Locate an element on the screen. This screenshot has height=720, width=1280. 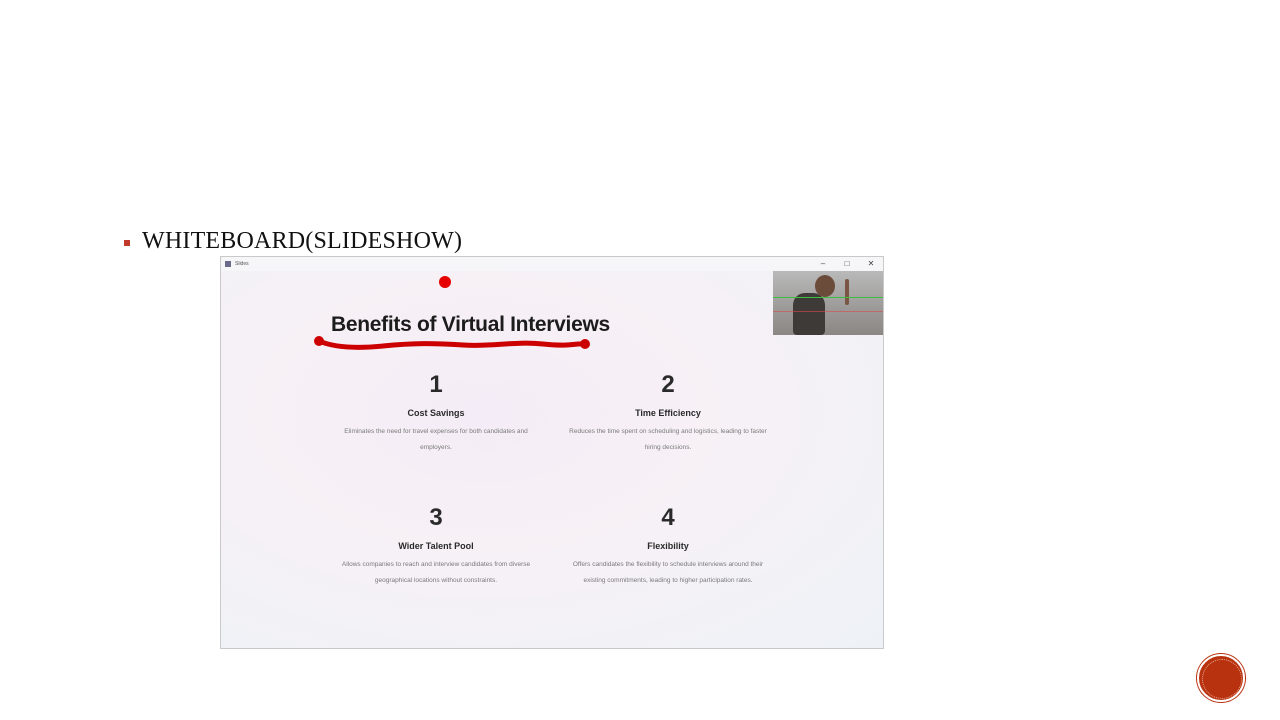
nav-circle-icon is located at coordinates (1221, 678).